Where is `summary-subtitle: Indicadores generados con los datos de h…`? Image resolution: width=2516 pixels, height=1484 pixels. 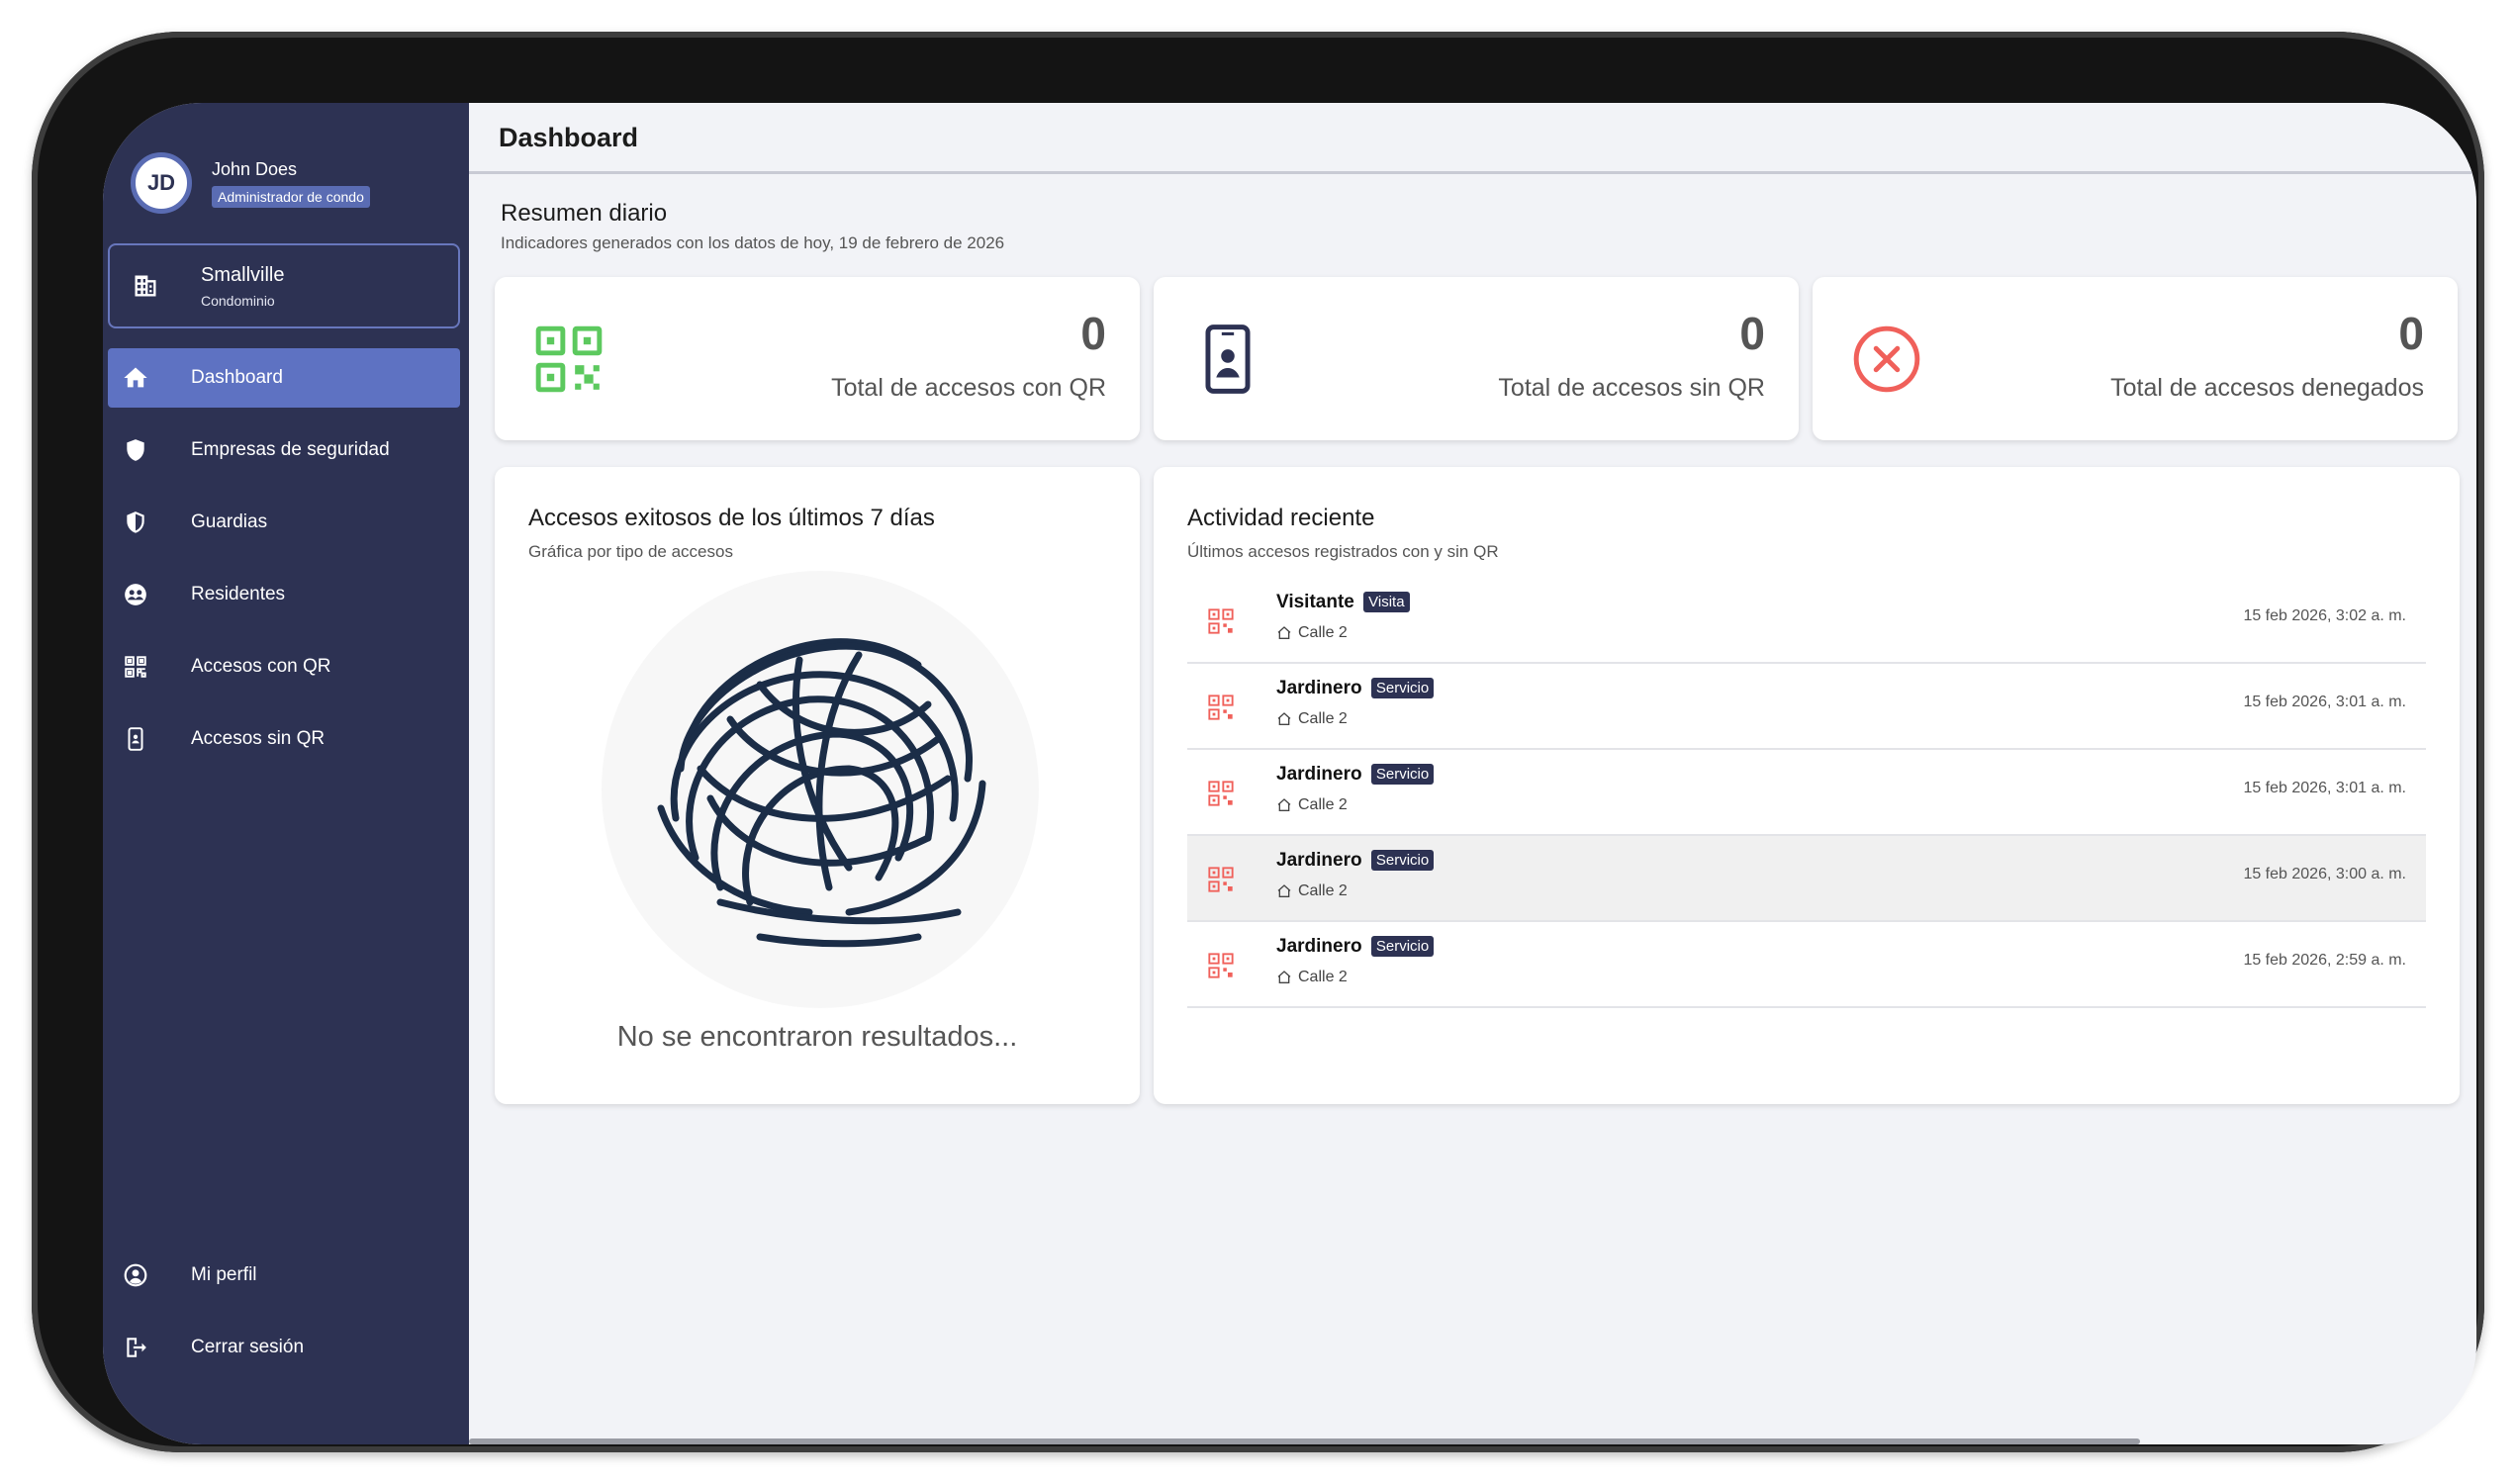 summary-subtitle: Indicadores generados con los datos de h… is located at coordinates (753, 242).